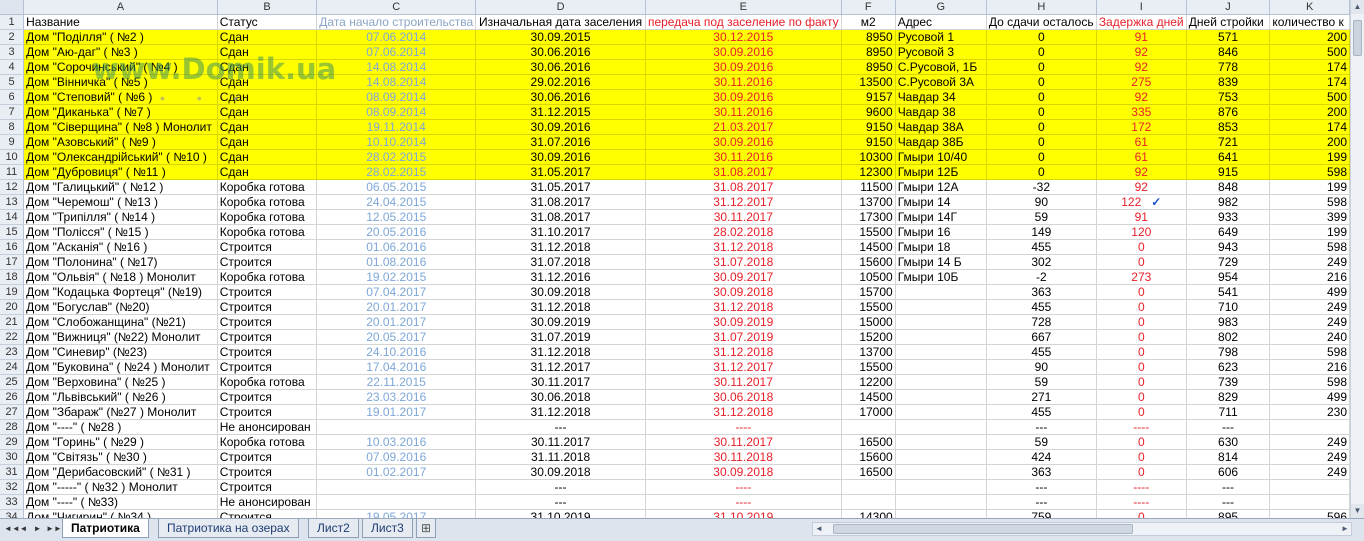 This screenshot has height=541, width=1364. I want to click on table-cell: 739, so click(1228, 382).